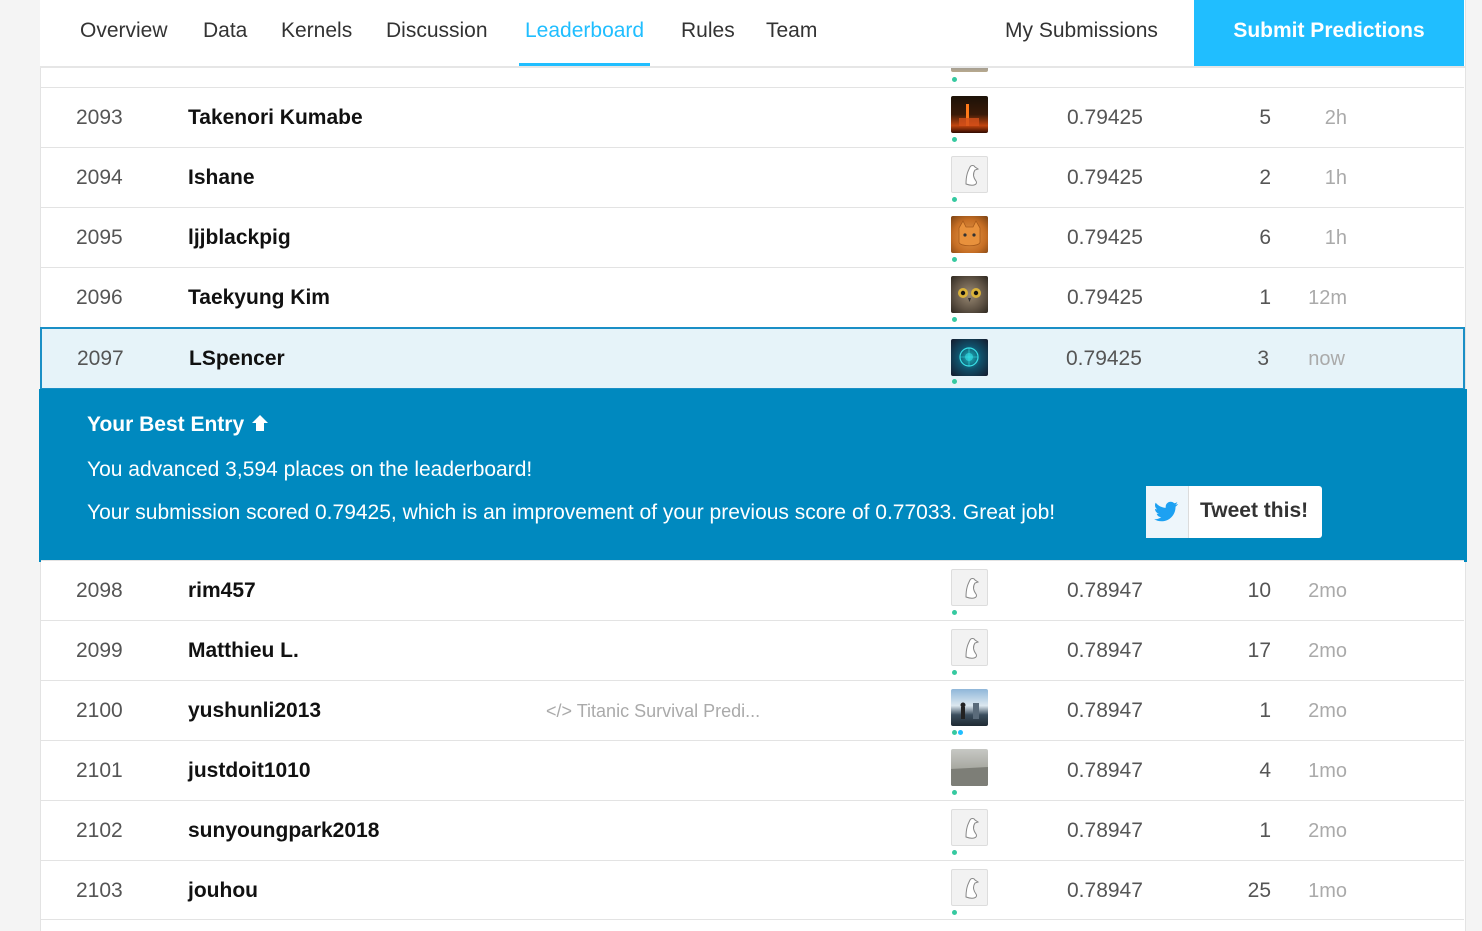 The image size is (1482, 931). I want to click on rank: 2098, so click(99, 590).